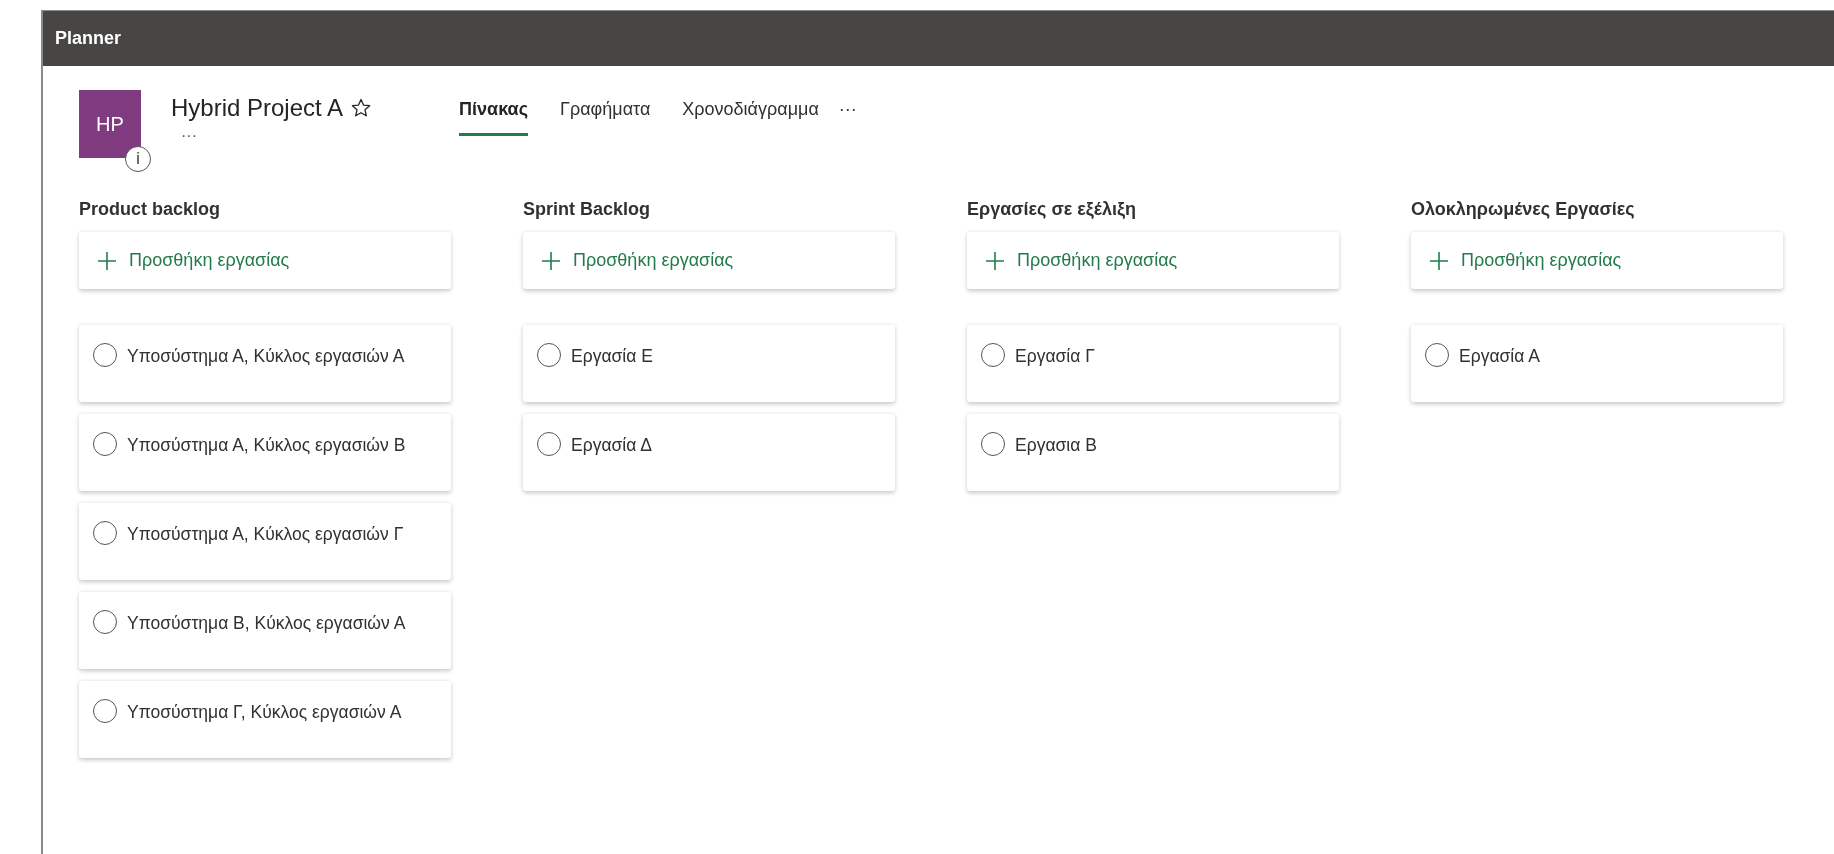 The image size is (1834, 854). What do you see at coordinates (138, 159) in the screenshot?
I see `info-button: i` at bounding box center [138, 159].